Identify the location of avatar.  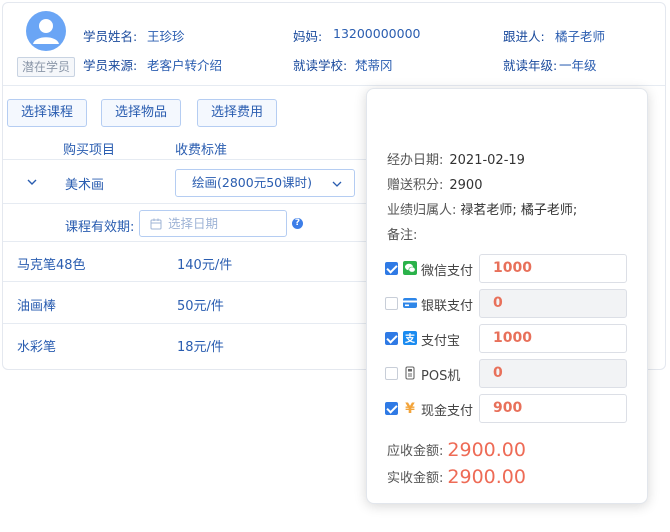
(46, 31).